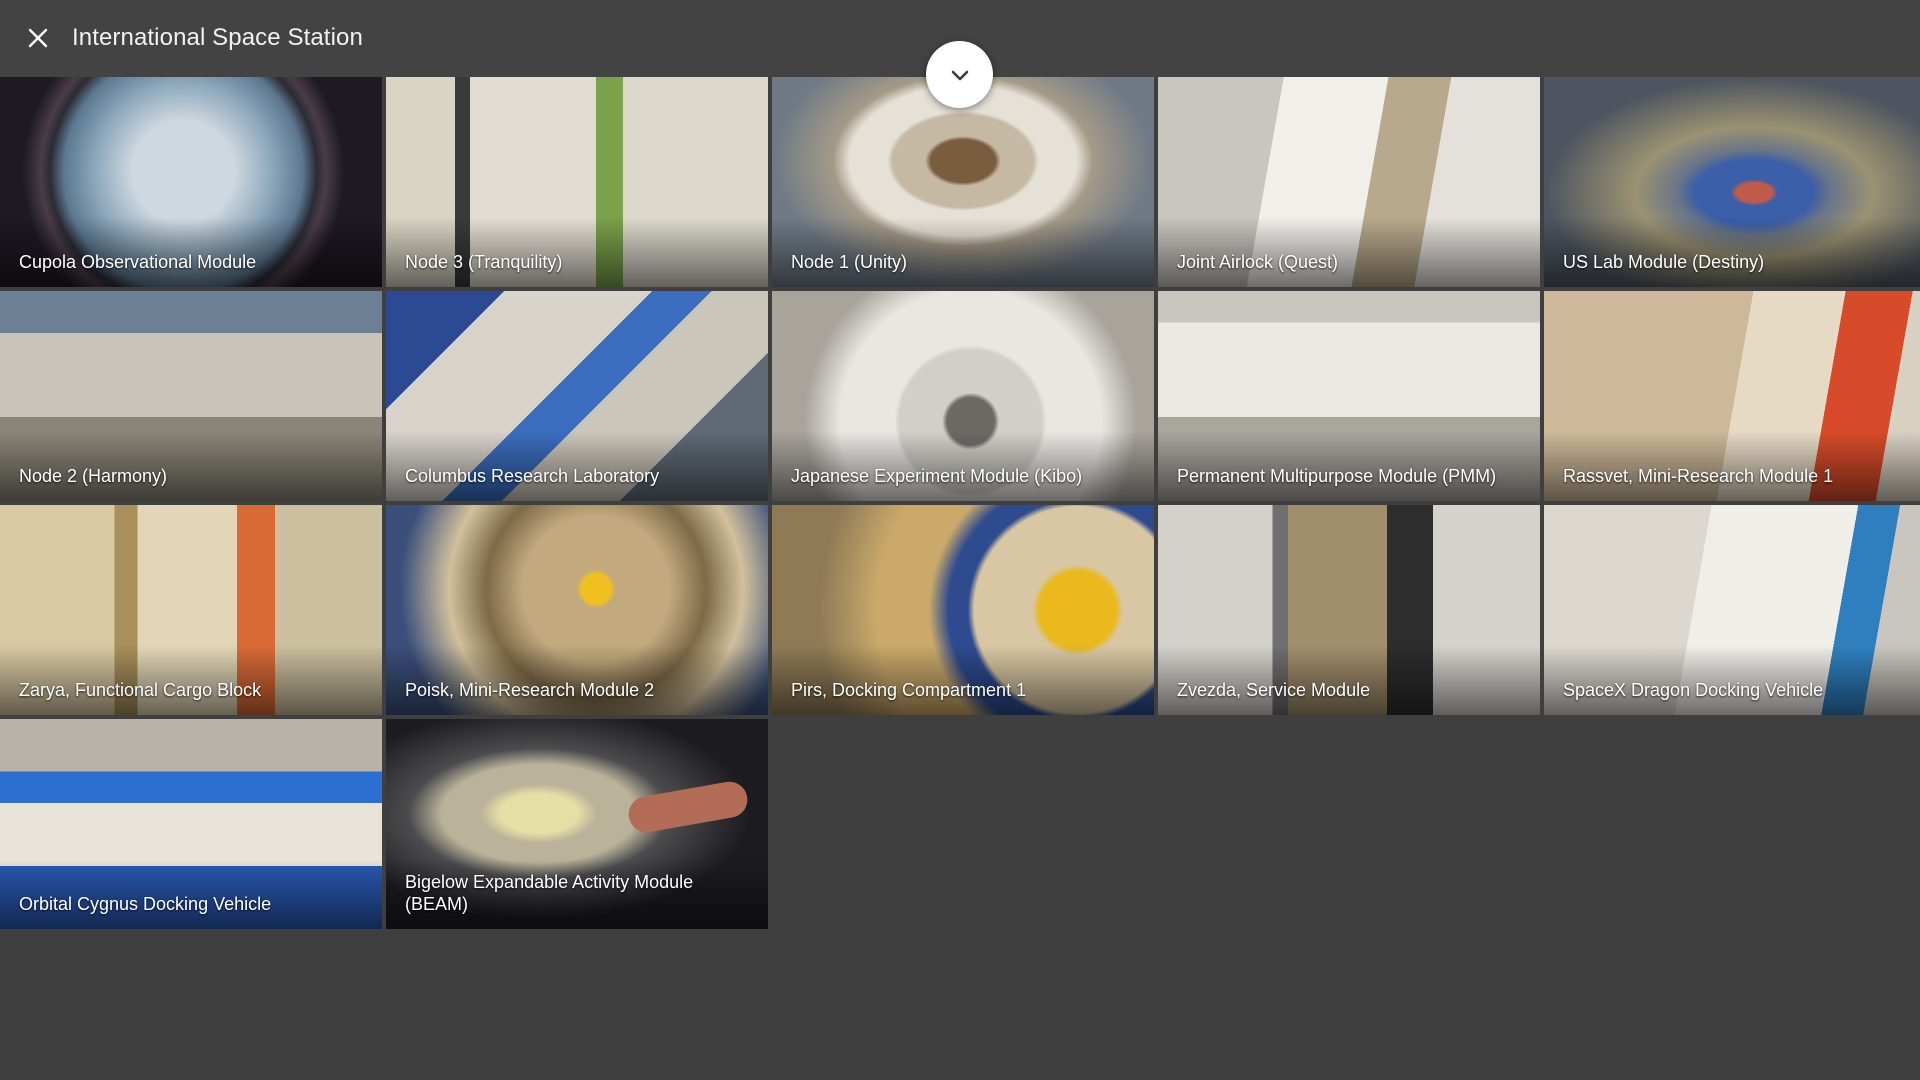 This screenshot has width=1920, height=1080. I want to click on module-label: SpaceX Dragon Docking Vehicle, so click(1693, 690).